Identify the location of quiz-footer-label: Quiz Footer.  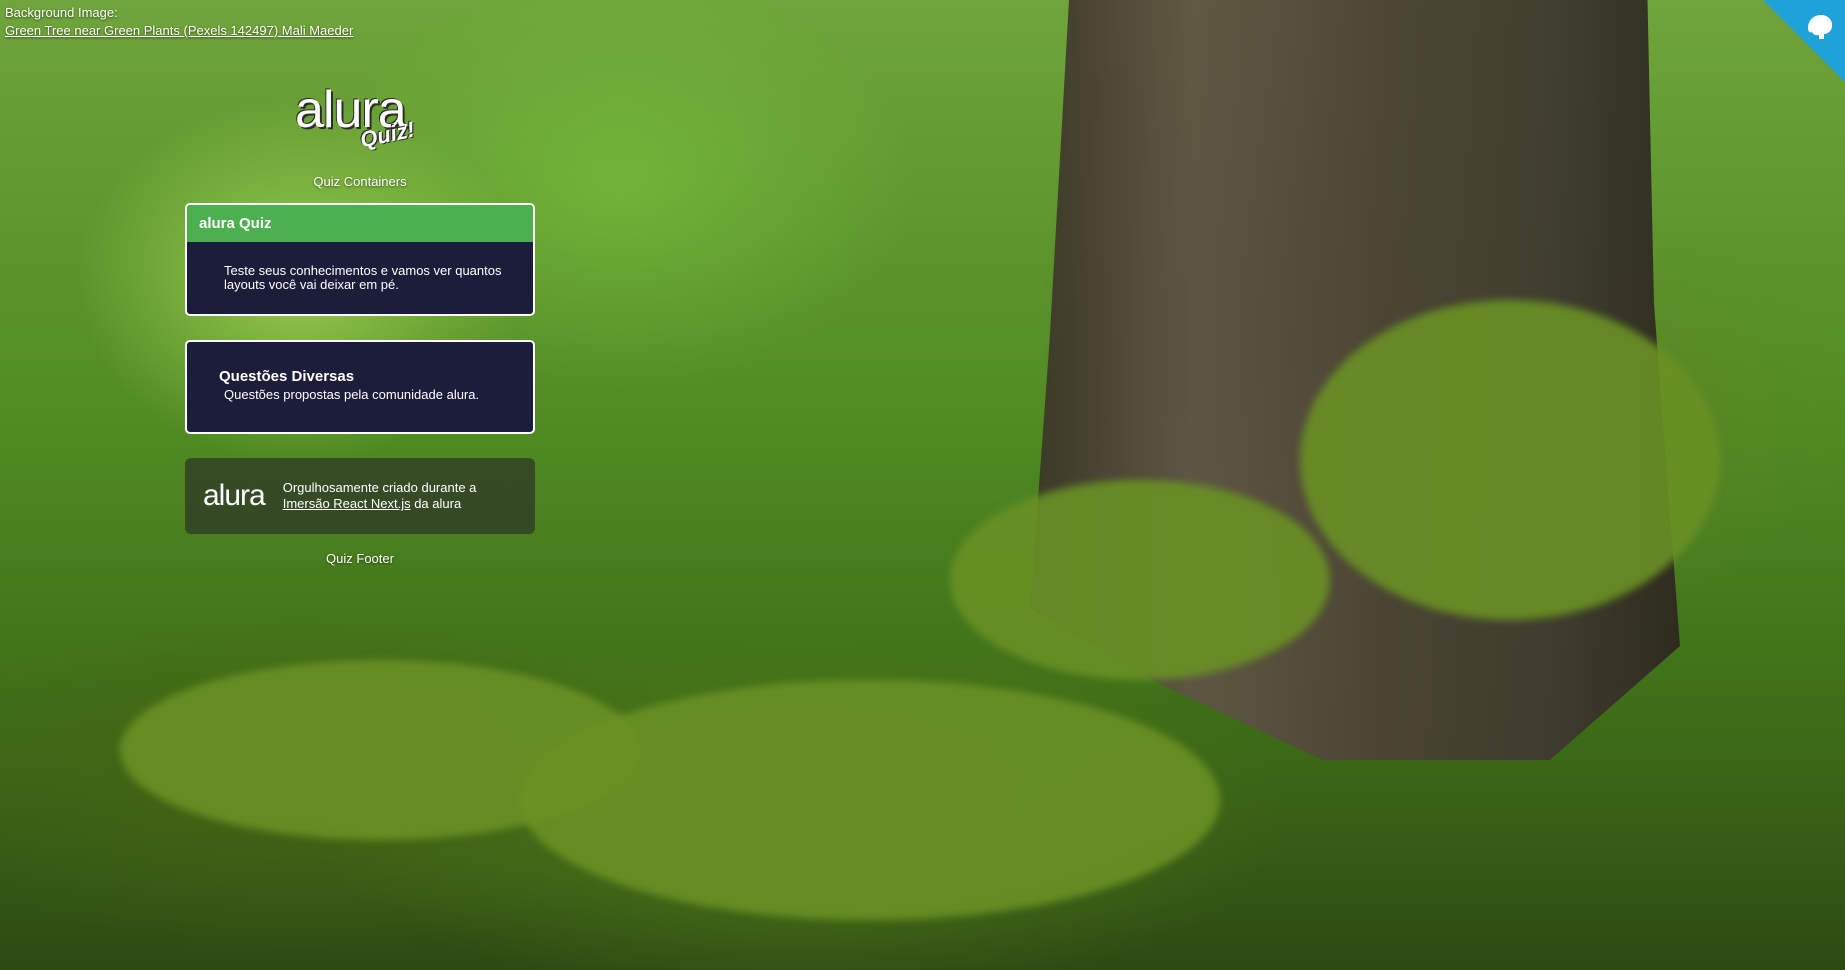
(360, 558).